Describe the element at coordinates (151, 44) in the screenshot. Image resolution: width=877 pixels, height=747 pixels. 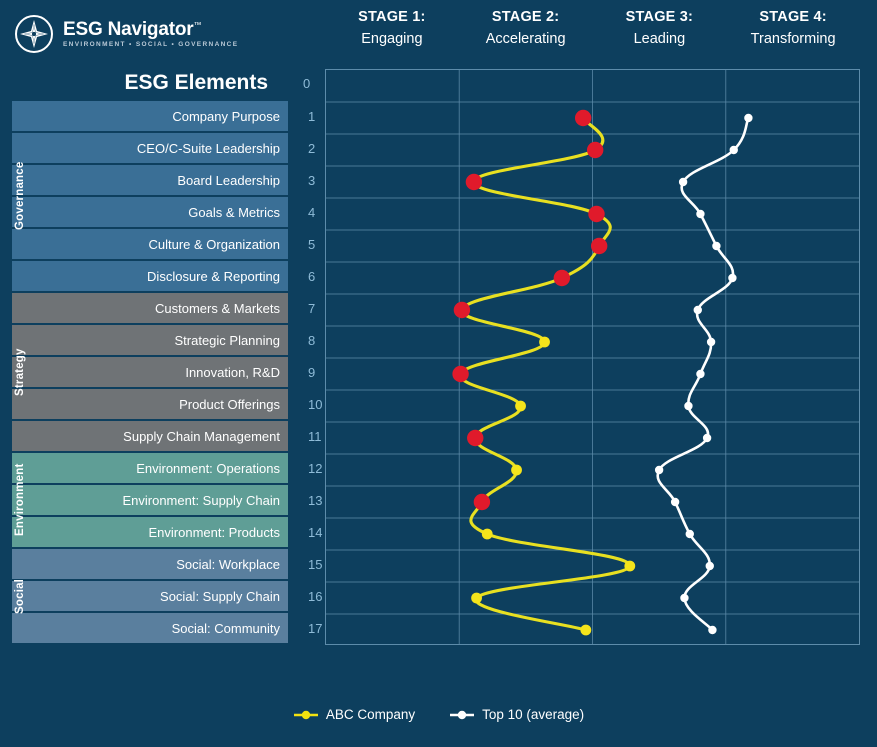
I see `brand-tagline: ENVIRONMENT • SOCIAL • GOVERNANCE` at that location.